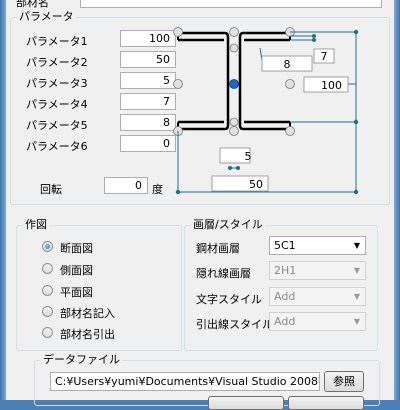  I want to click on parameters-group-title: パラメータ, so click(46, 17).